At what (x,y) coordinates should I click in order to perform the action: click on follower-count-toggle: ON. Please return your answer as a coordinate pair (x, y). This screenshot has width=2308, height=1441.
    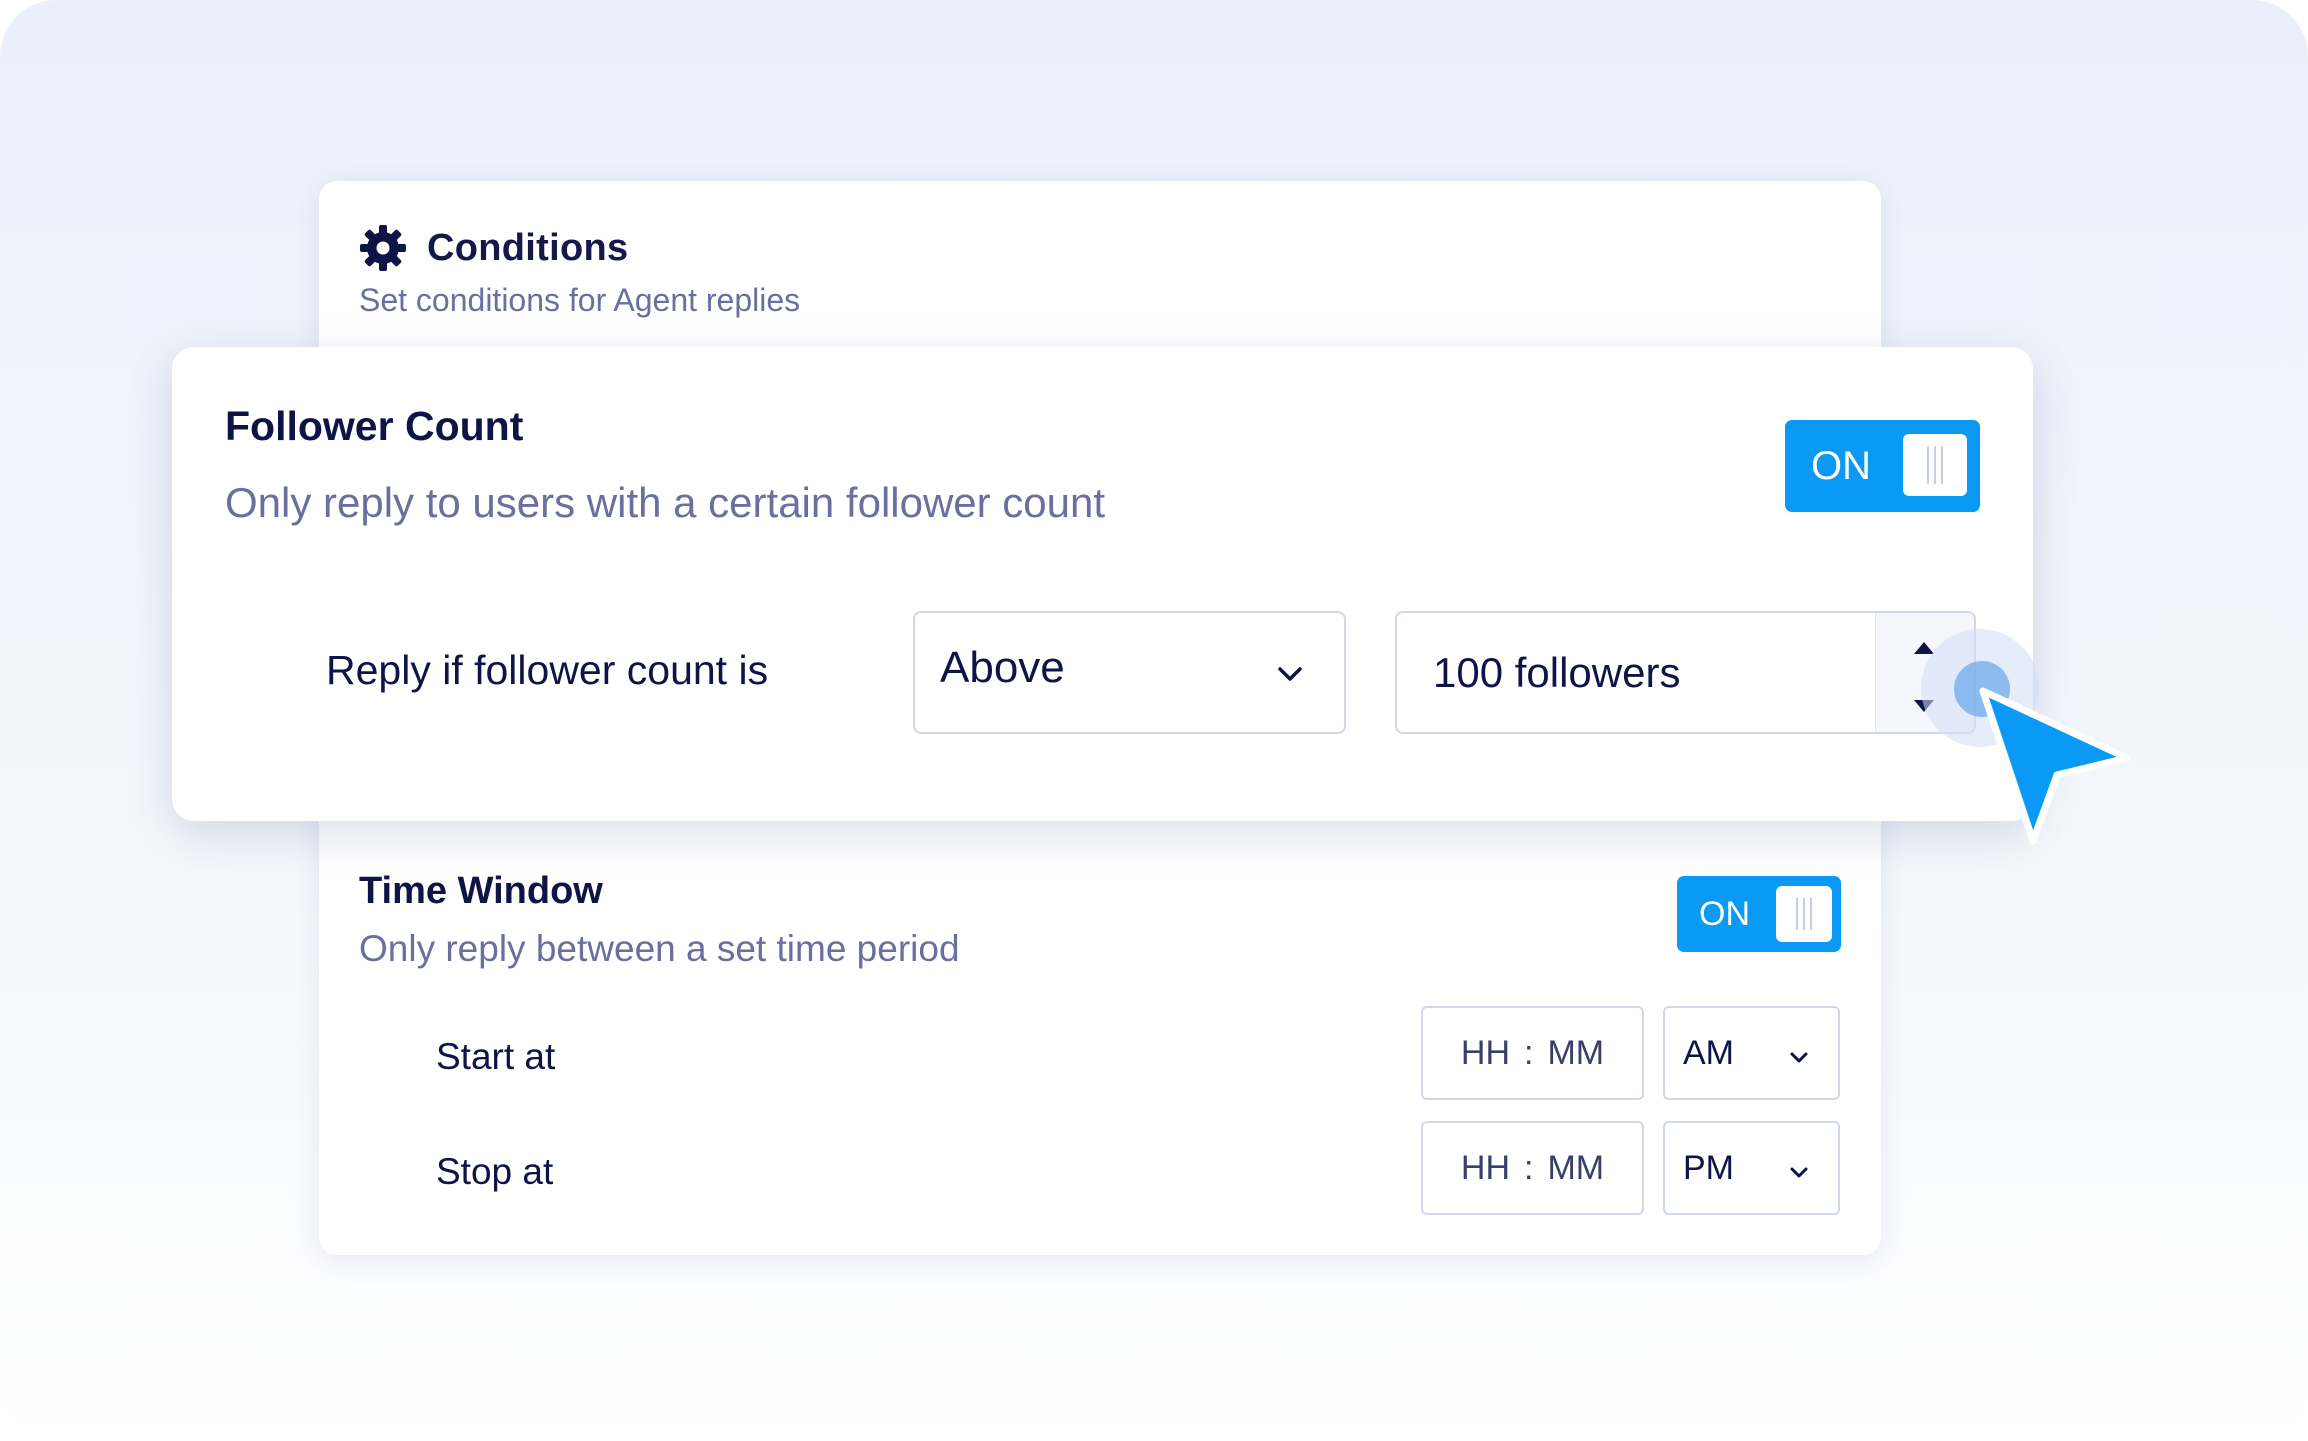
    Looking at the image, I should click on (1882, 466).